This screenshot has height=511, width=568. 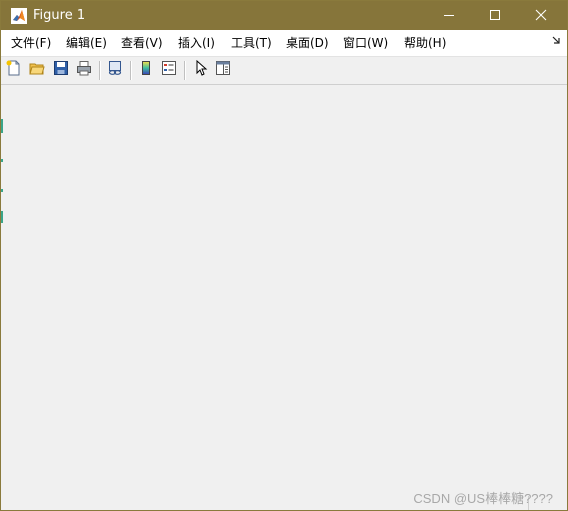 I want to click on open-file-icon, so click(x=37, y=70).